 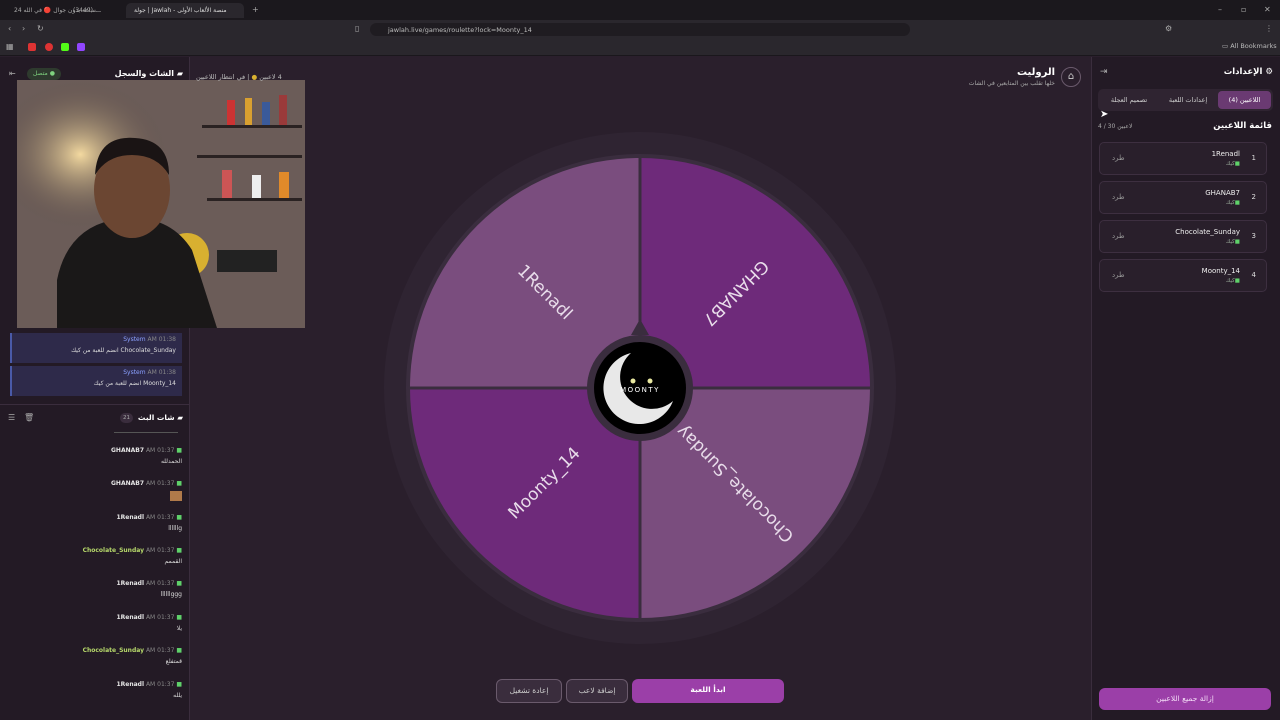 I want to click on player-name: Chocolate_Sunday, so click(x=1207, y=232).